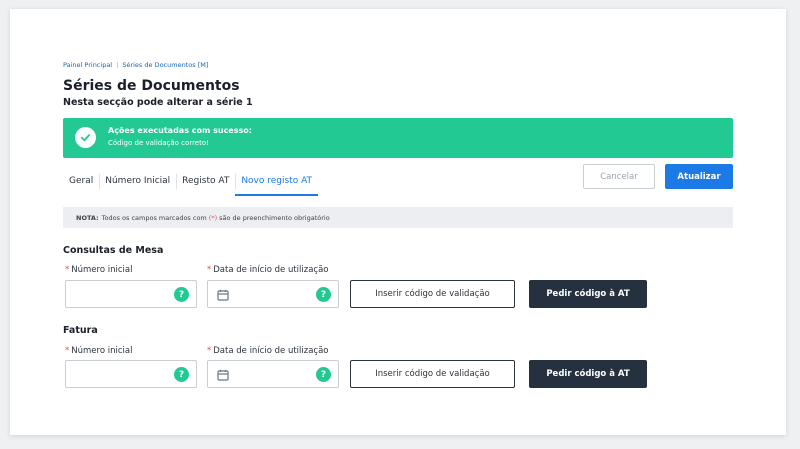 The width and height of the screenshot is (800, 449). Describe the element at coordinates (87, 65) in the screenshot. I see `breadcrumb-home-link: Painel Principal` at that location.